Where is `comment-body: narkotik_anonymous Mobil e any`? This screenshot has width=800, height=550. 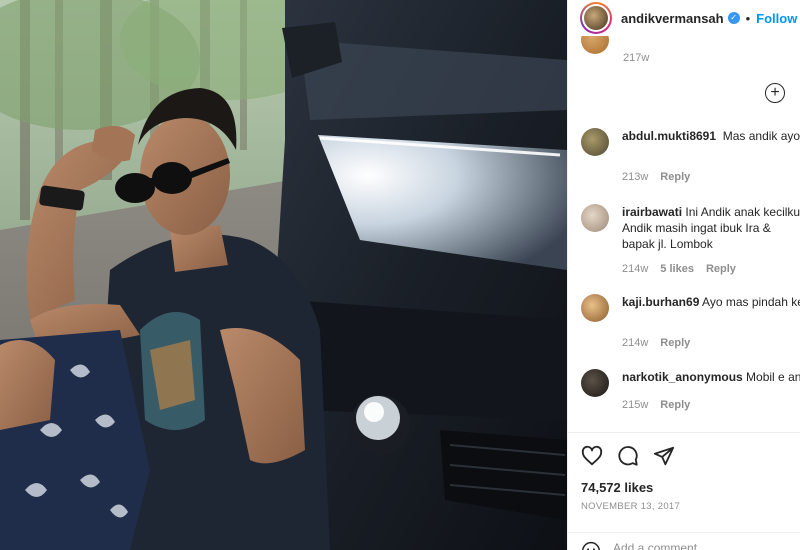
comment-body: narkotik_anonymous Mobil e any is located at coordinates (711, 377).